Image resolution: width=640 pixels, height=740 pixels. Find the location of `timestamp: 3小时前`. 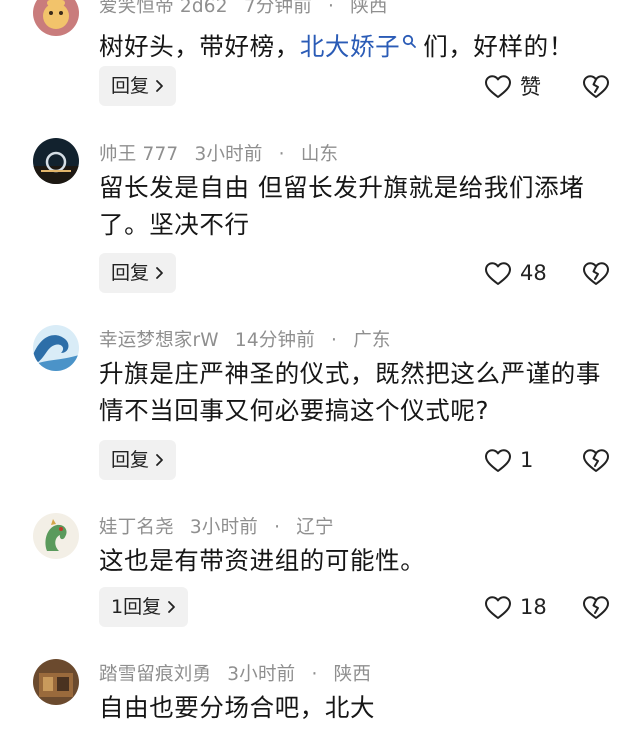

timestamp: 3小时前 is located at coordinates (261, 674).